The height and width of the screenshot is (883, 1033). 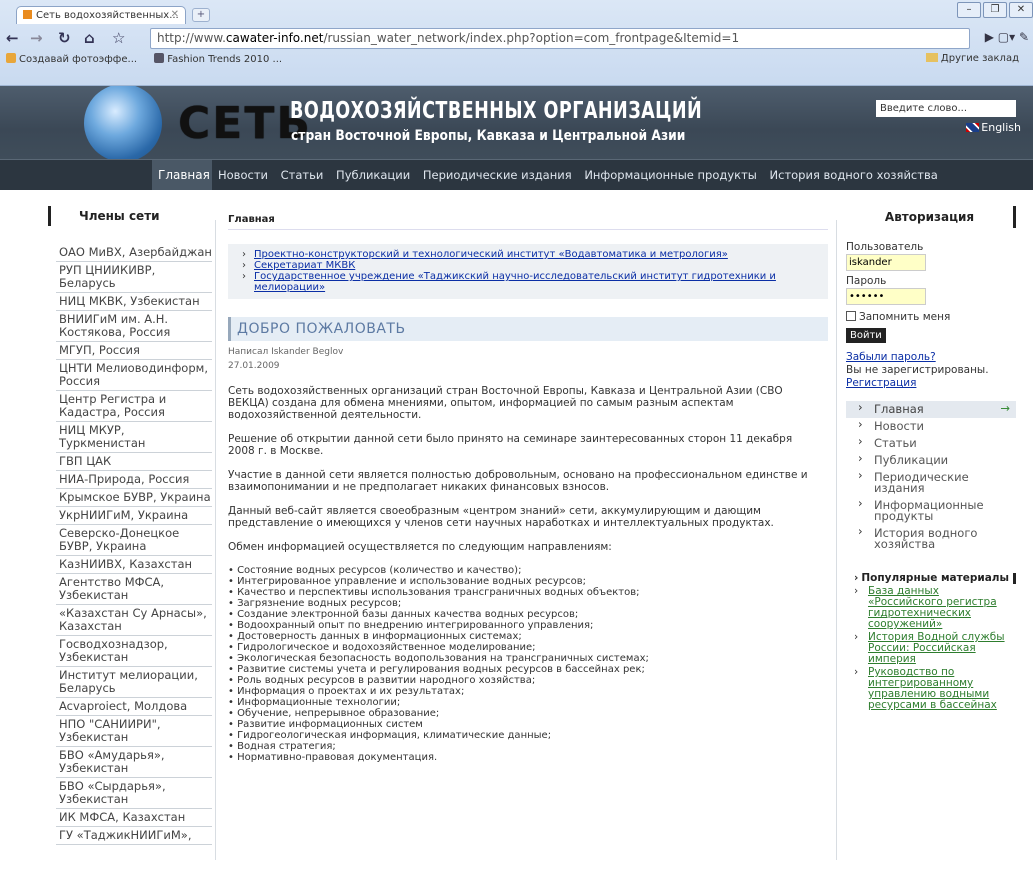 What do you see at coordinates (134, 480) in the screenshot?
I see `member-item: НИА-Природа, Россия` at bounding box center [134, 480].